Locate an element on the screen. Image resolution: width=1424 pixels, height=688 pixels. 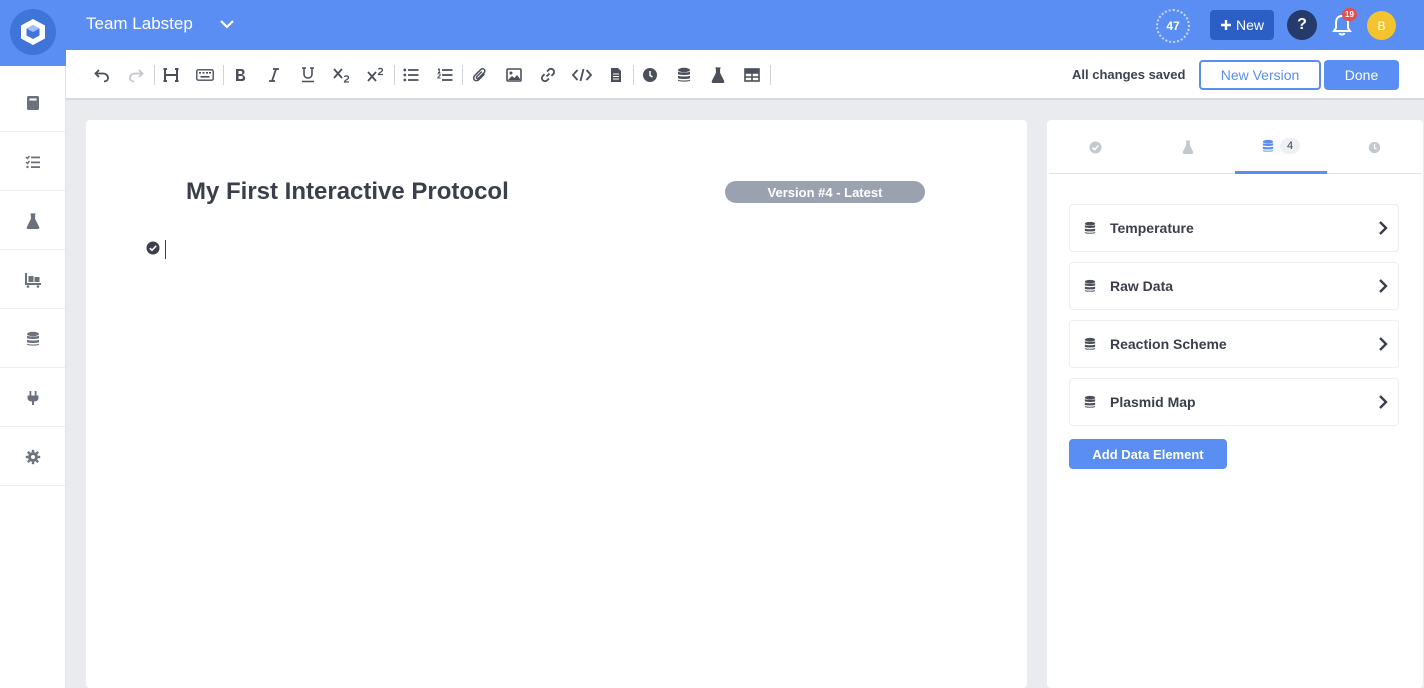
numbered-list-icon is located at coordinates (445, 75).